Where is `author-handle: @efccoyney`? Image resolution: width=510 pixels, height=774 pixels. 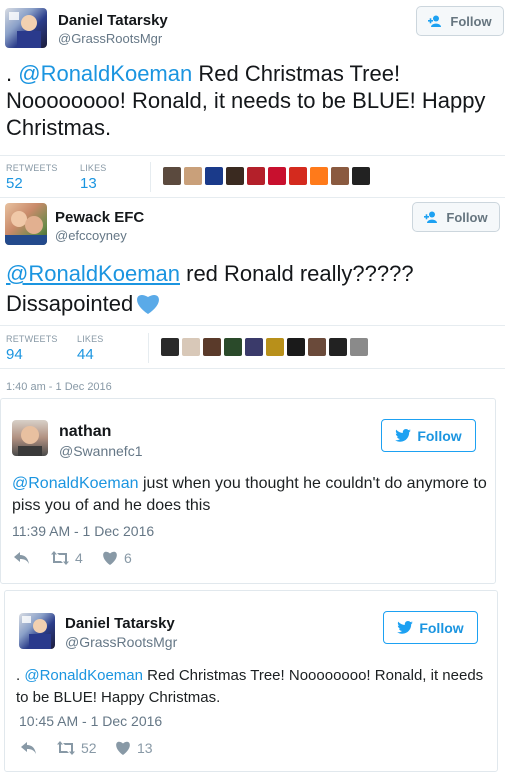
author-handle: @efccoyney is located at coordinates (91, 235).